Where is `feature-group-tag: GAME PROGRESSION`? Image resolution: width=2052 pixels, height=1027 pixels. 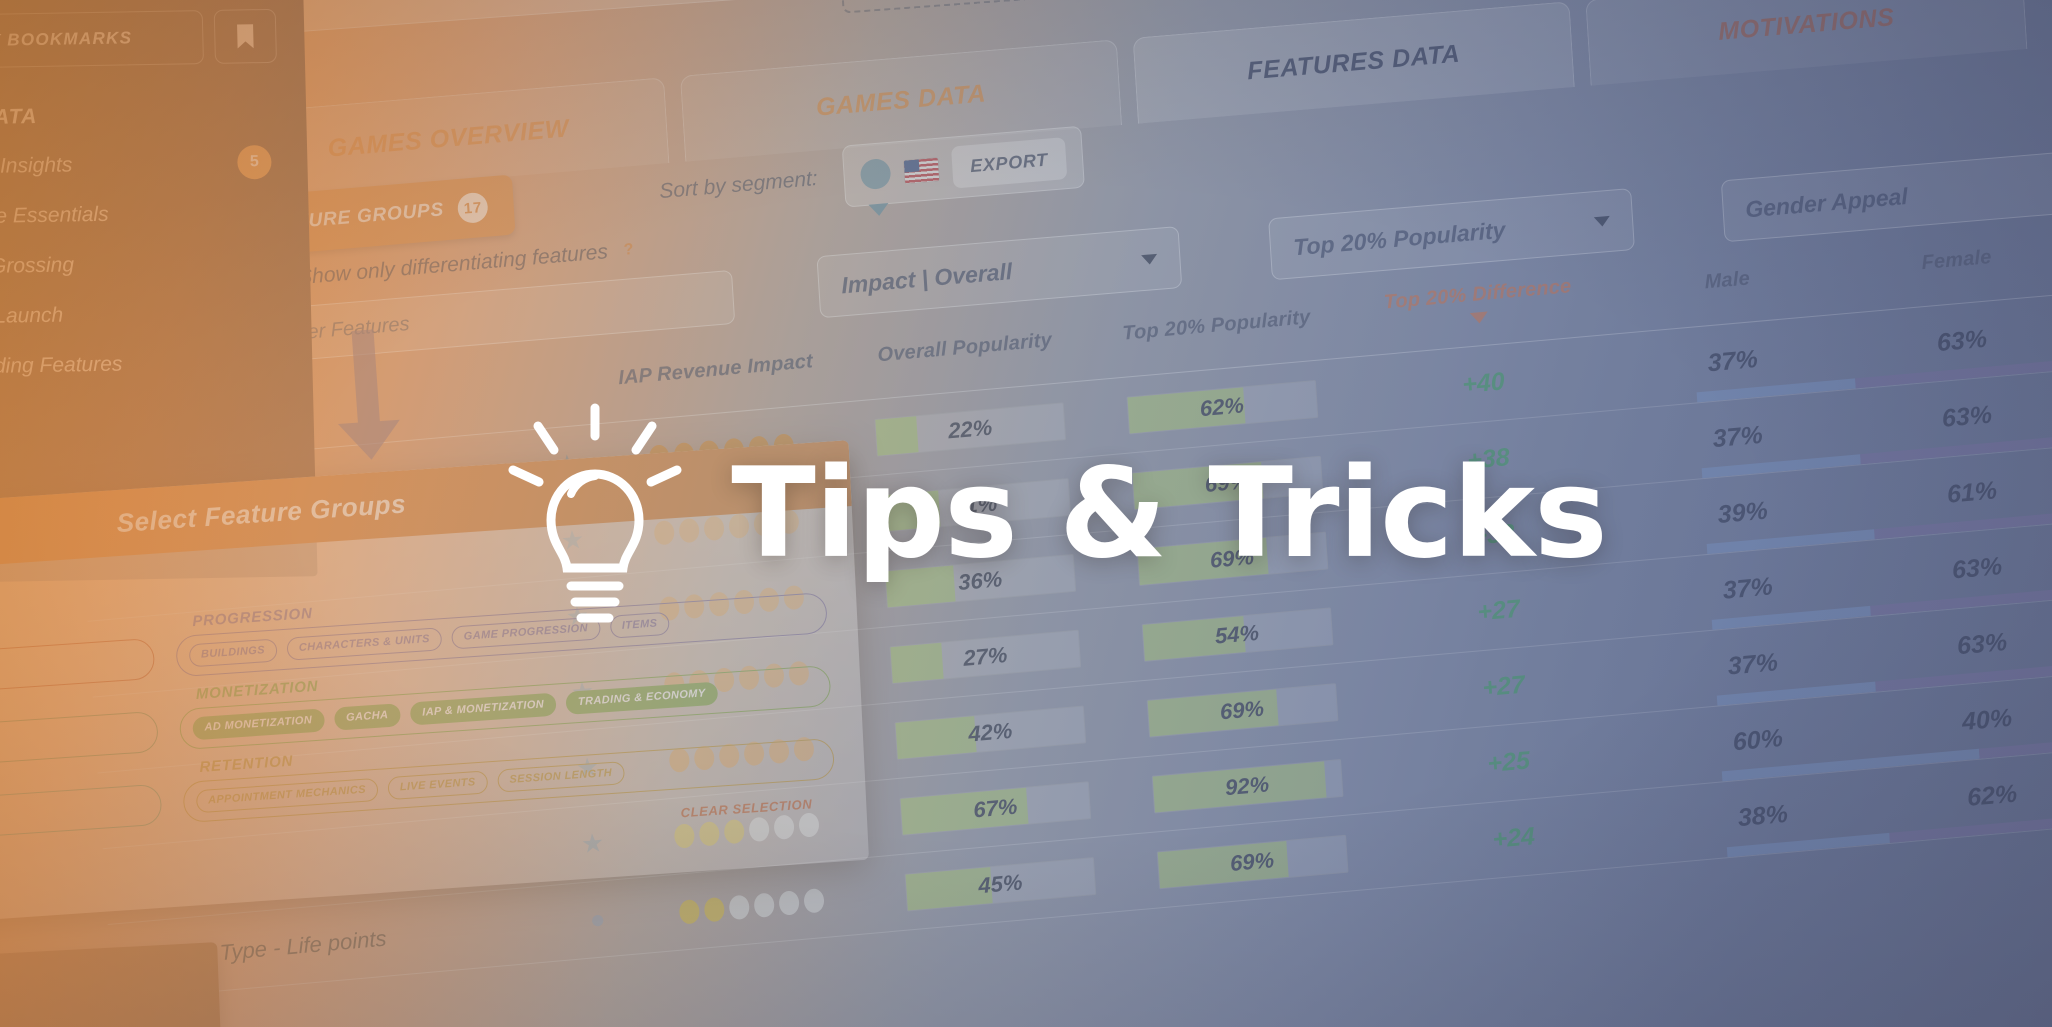 feature-group-tag: GAME PROGRESSION is located at coordinates (526, 633).